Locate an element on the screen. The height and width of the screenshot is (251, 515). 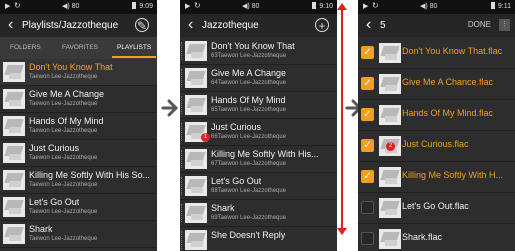
active-tab-indicator is located at coordinates (134, 57).